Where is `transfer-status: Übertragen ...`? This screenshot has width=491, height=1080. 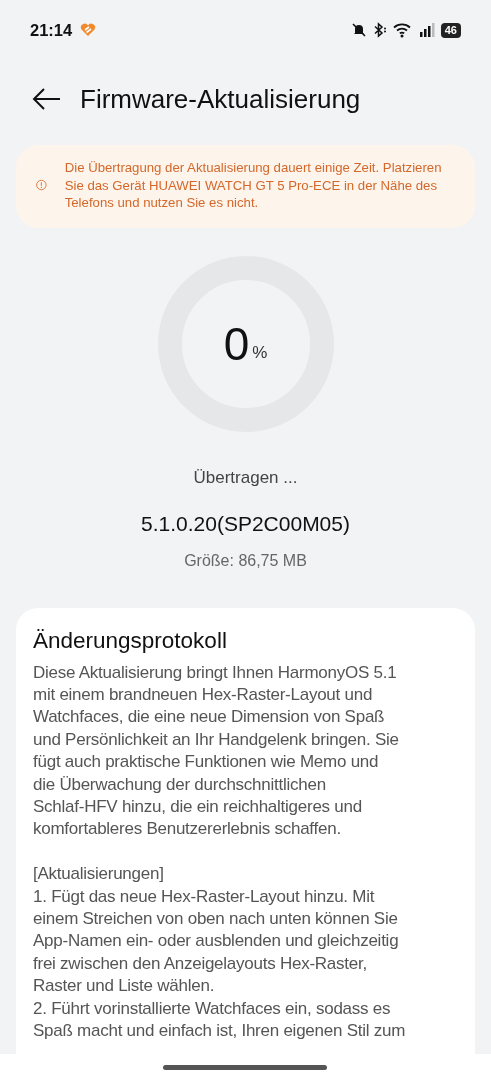
transfer-status: Übertragen ... is located at coordinates (245, 477).